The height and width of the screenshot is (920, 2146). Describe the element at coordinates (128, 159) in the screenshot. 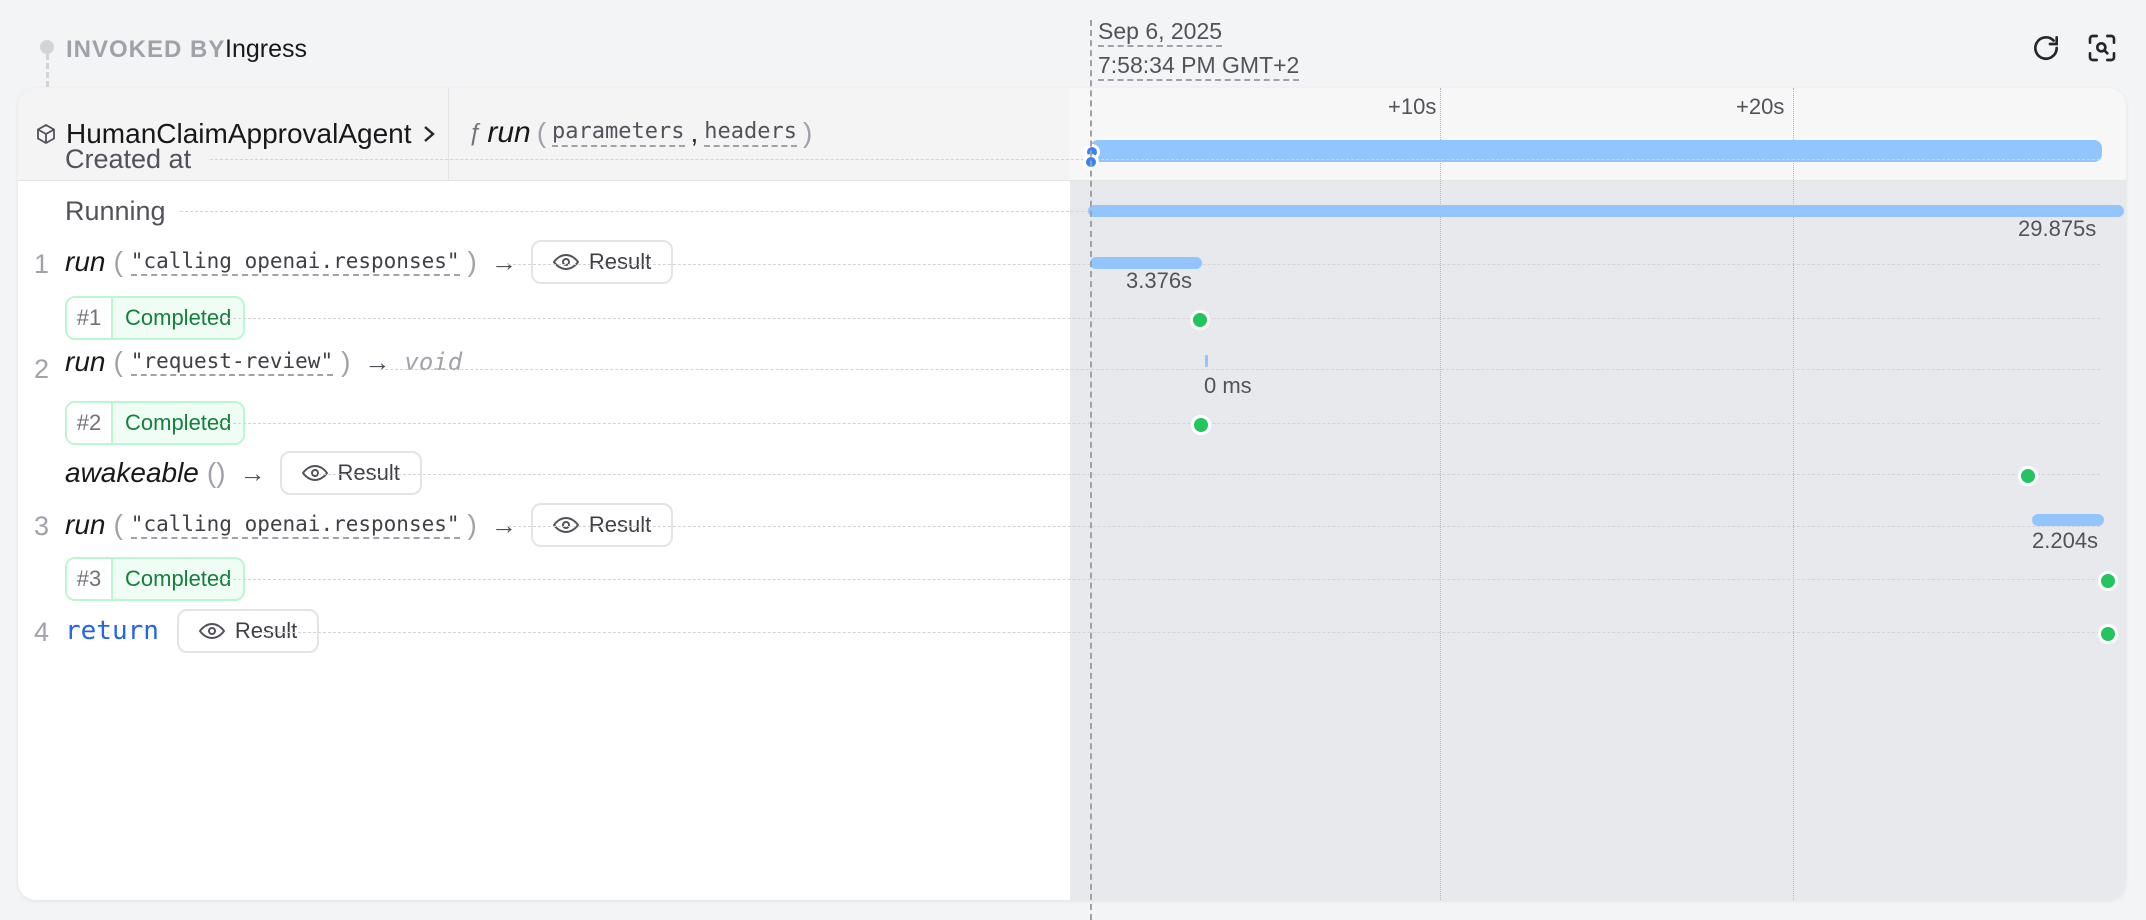

I see `created-at-label: Created at` at that location.